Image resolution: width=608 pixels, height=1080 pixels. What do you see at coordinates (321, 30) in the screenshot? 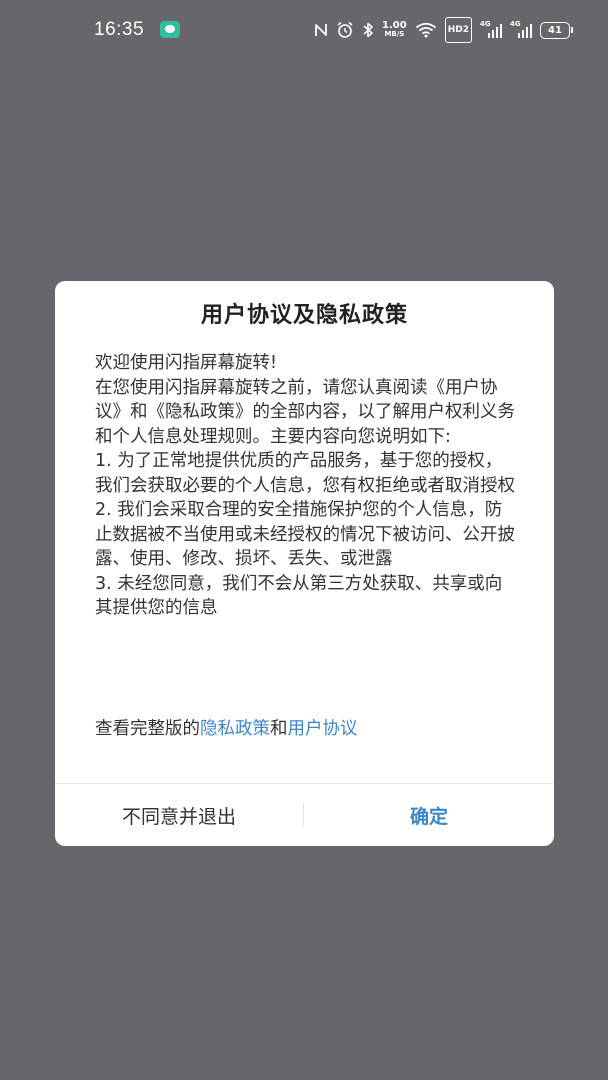
I see `nfc-icon` at bounding box center [321, 30].